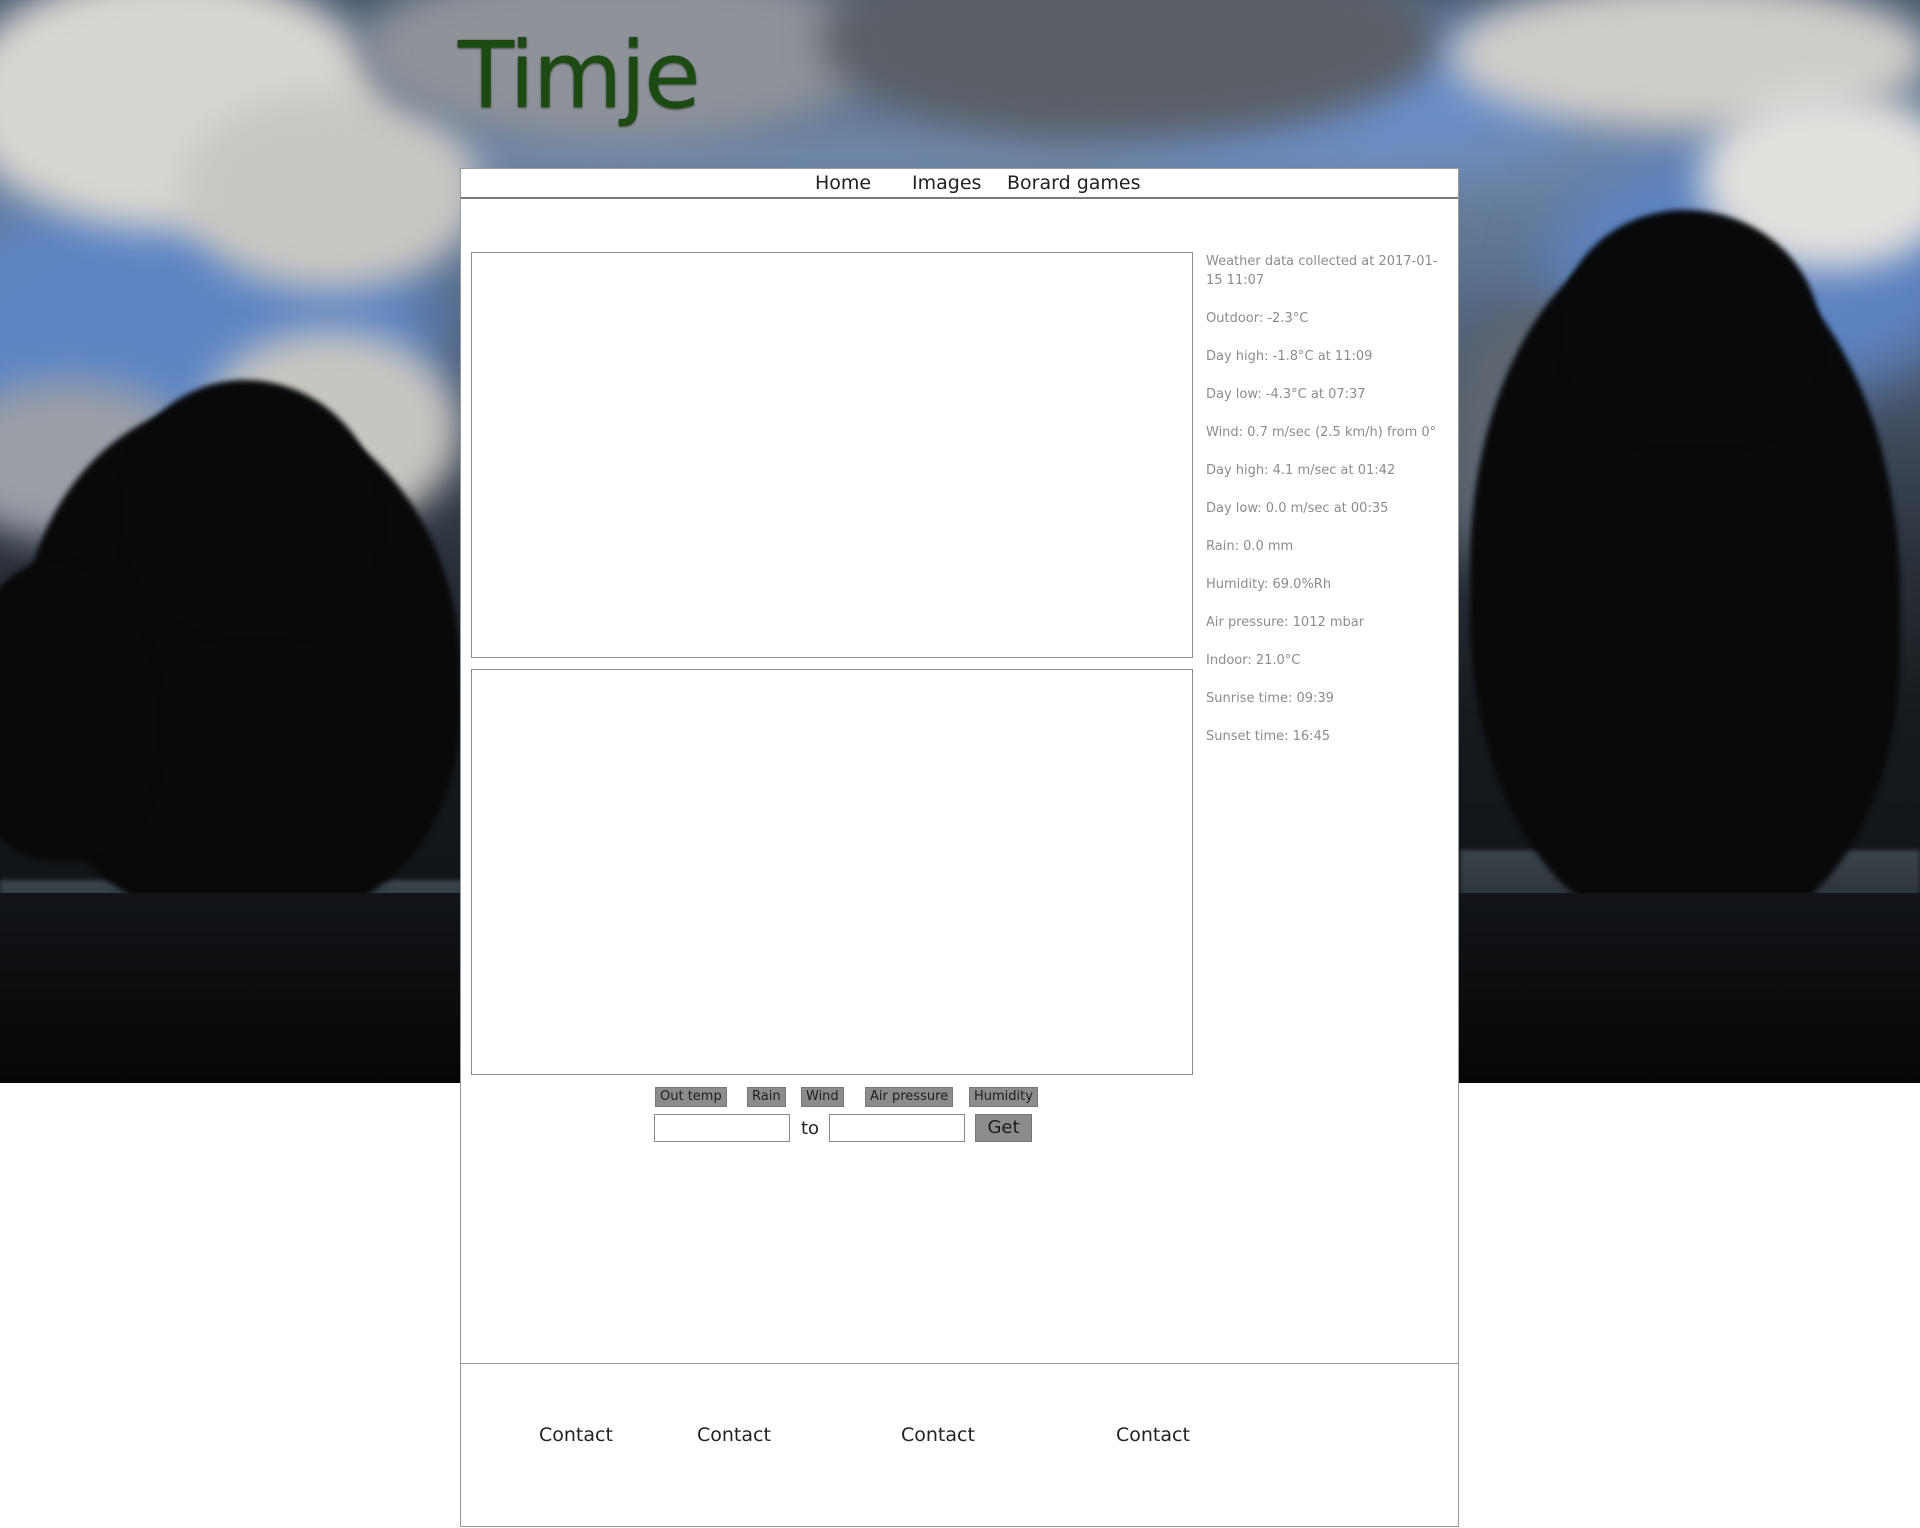  I want to click on from-date-input, so click(722, 1128).